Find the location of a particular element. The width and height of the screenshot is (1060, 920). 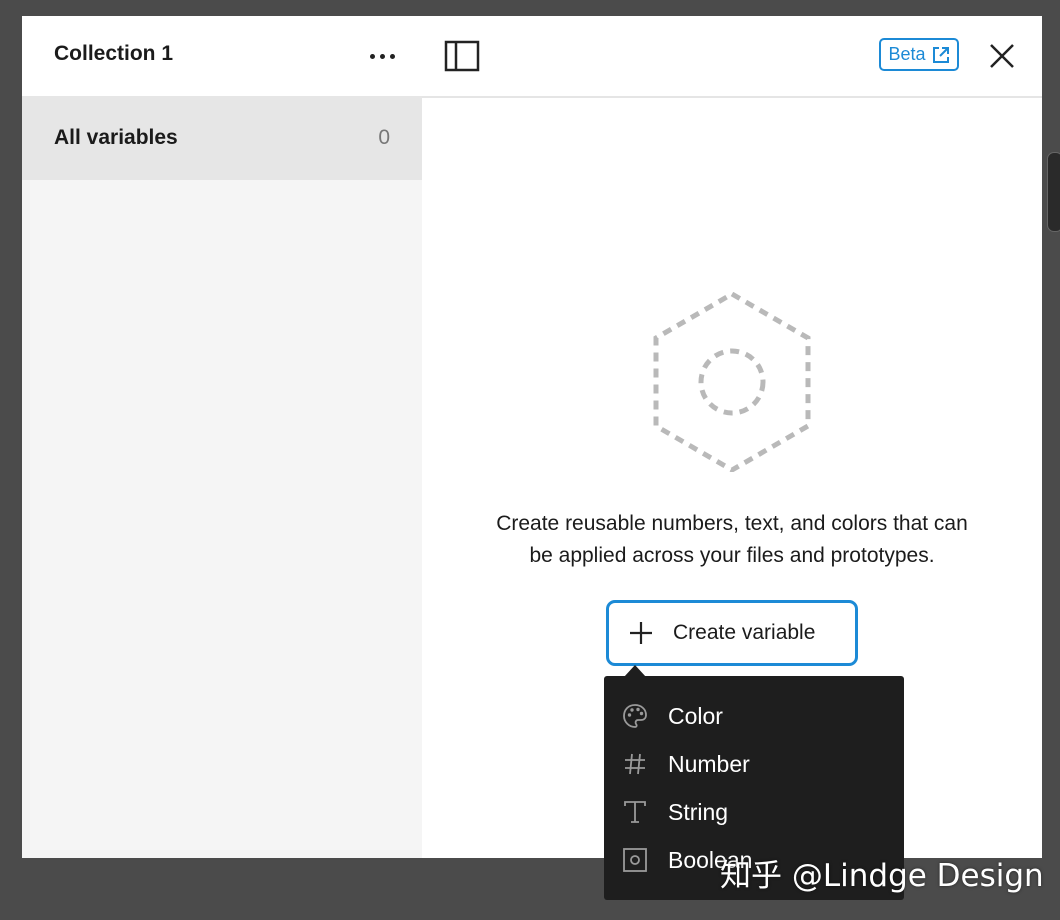

boolean-icon is located at coordinates (635, 860).